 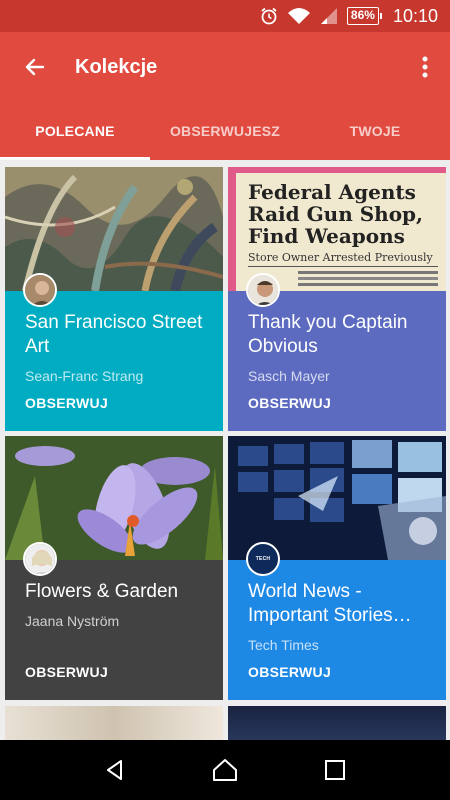 What do you see at coordinates (75, 131) in the screenshot?
I see `tab-polecane: POLECANE` at bounding box center [75, 131].